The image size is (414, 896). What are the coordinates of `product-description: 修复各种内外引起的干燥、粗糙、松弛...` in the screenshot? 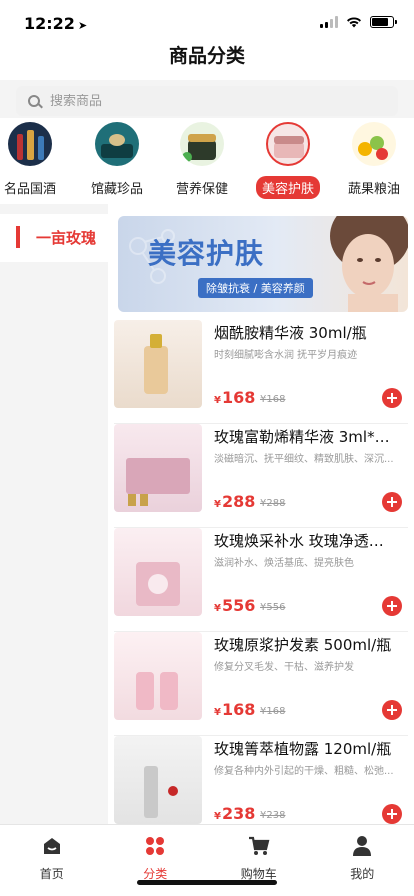 It's located at (304, 771).